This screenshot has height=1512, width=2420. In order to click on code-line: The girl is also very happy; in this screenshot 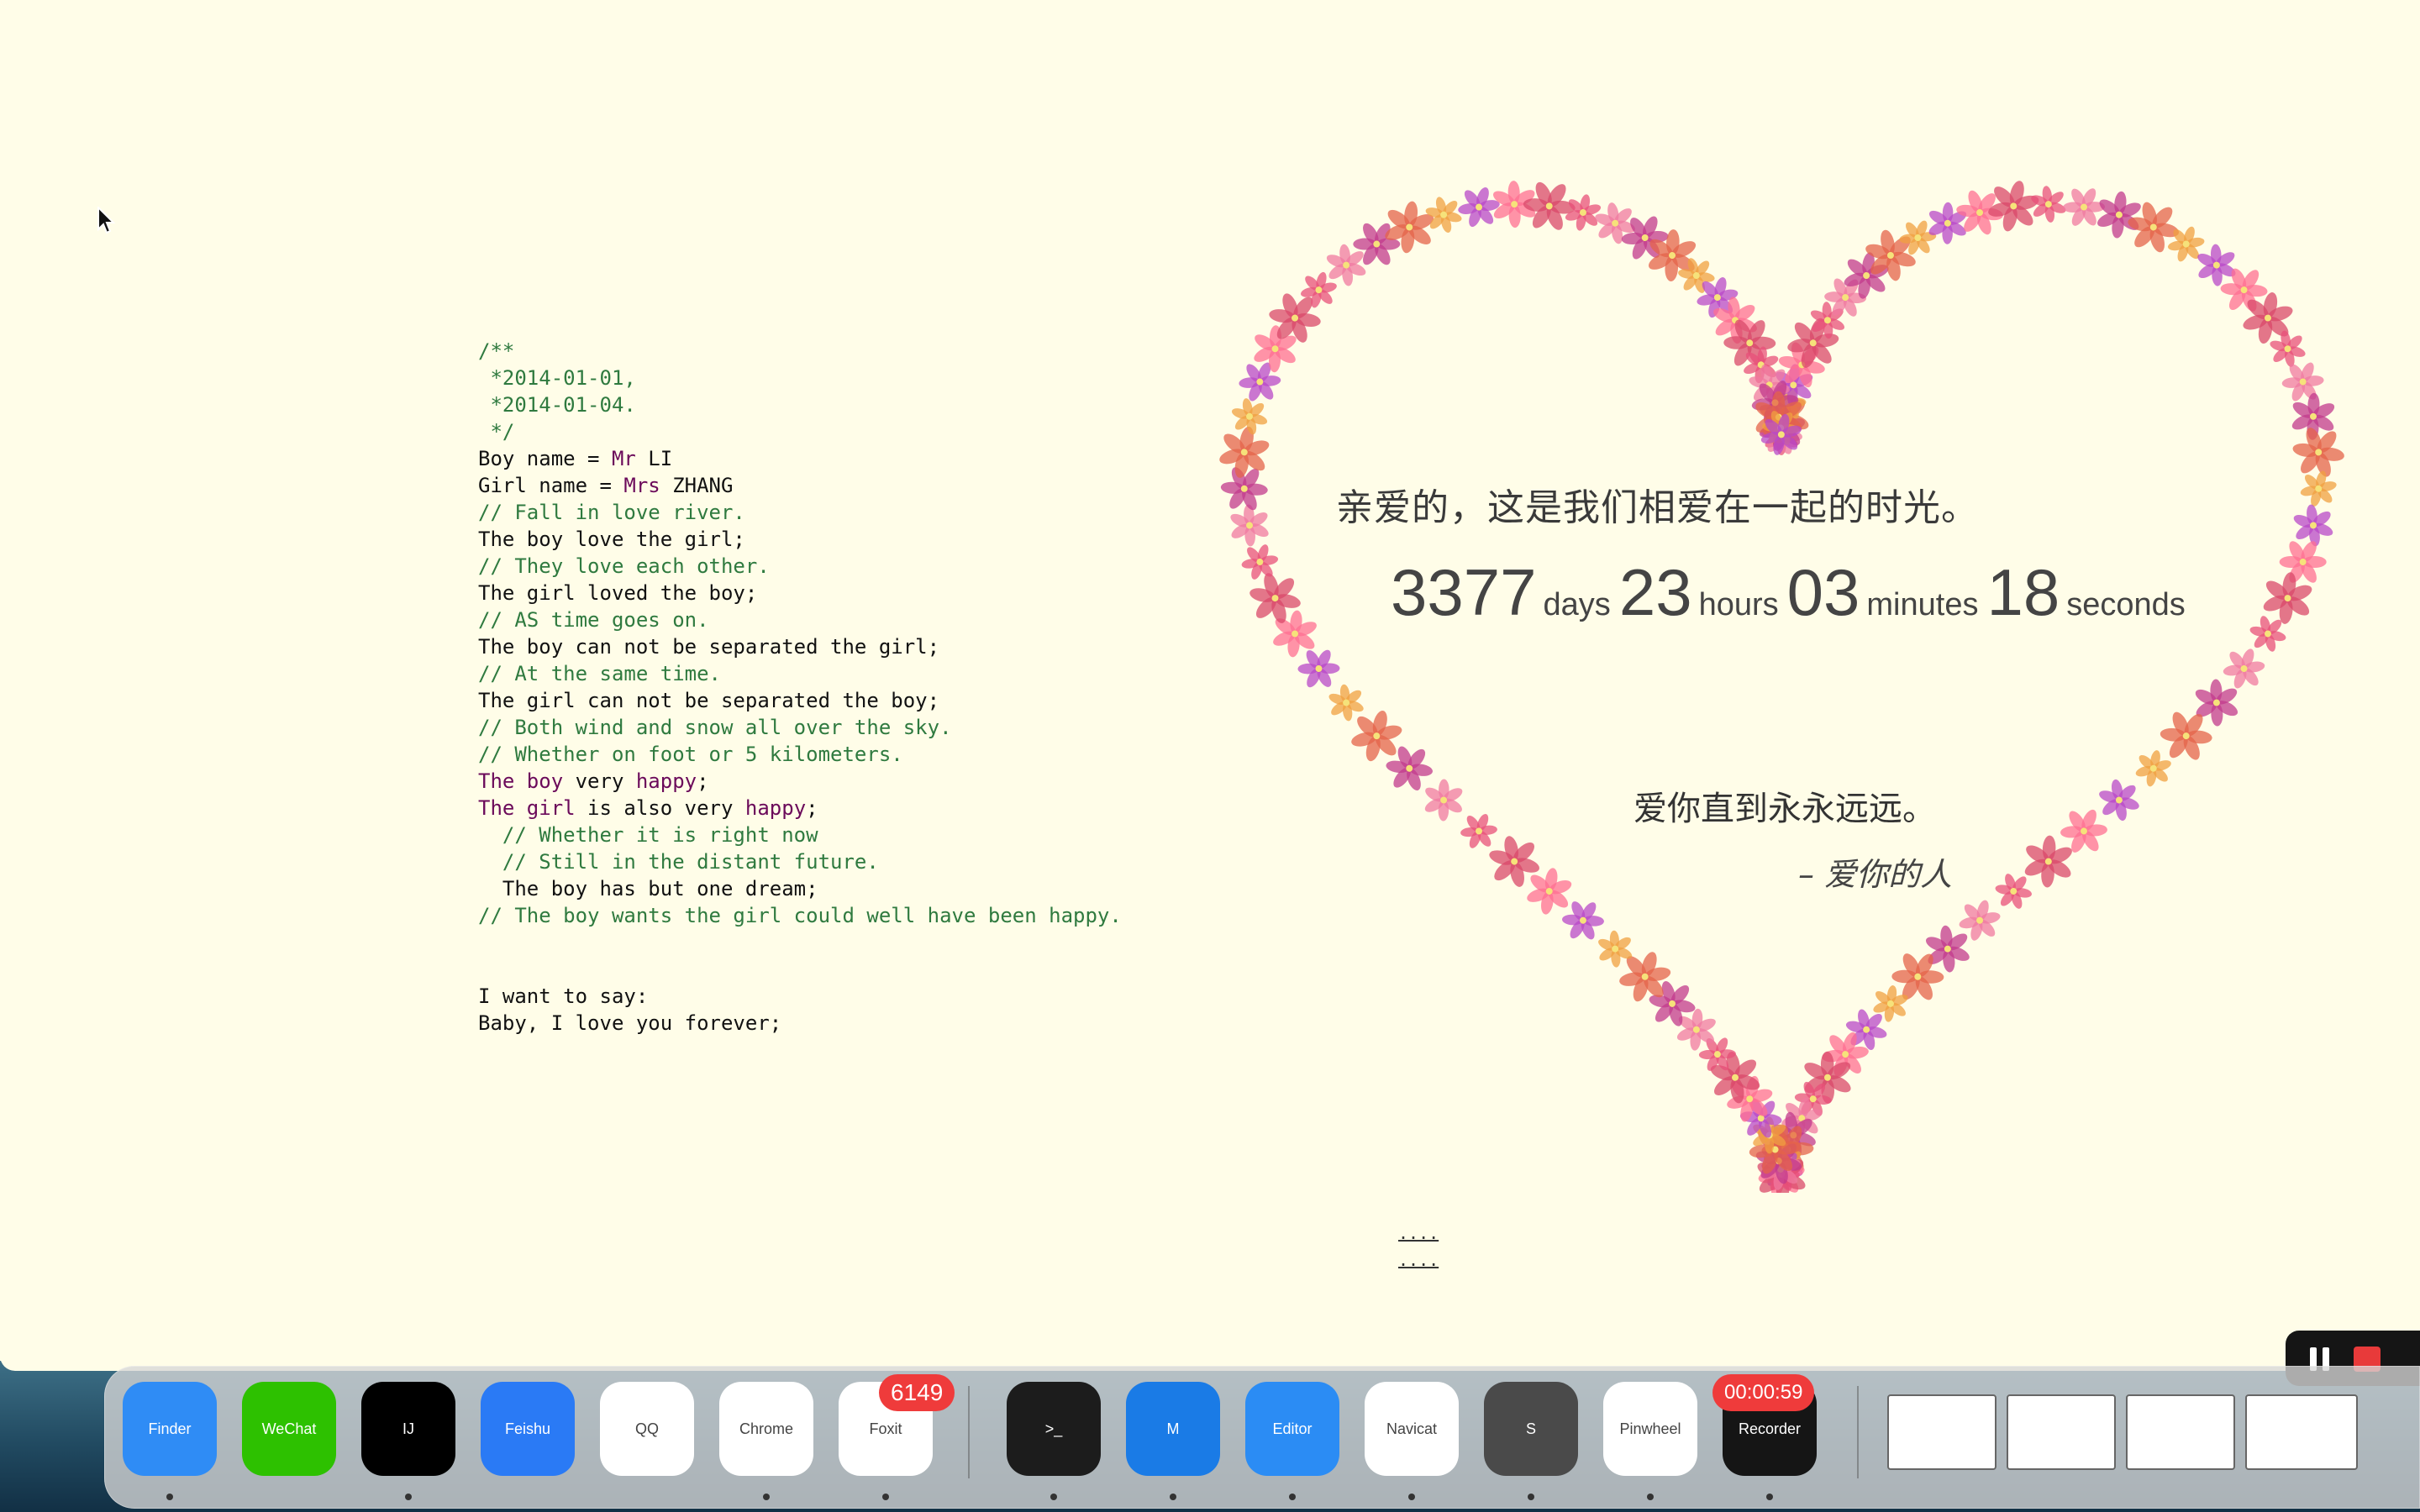, I will do `click(800, 808)`.